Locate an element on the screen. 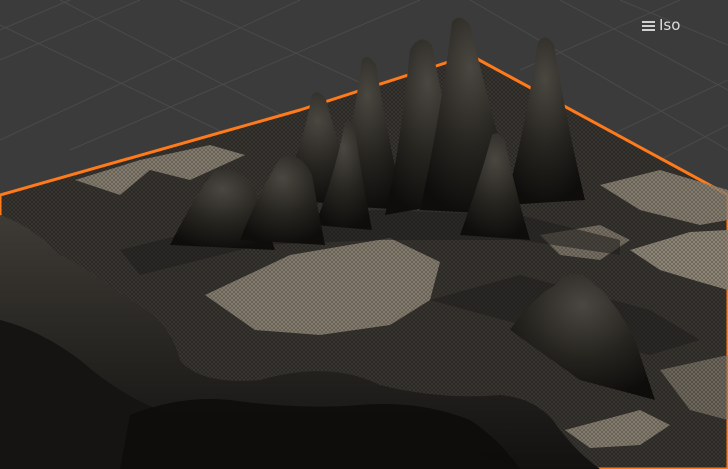  view-mode-menu: Iso is located at coordinates (661, 25).